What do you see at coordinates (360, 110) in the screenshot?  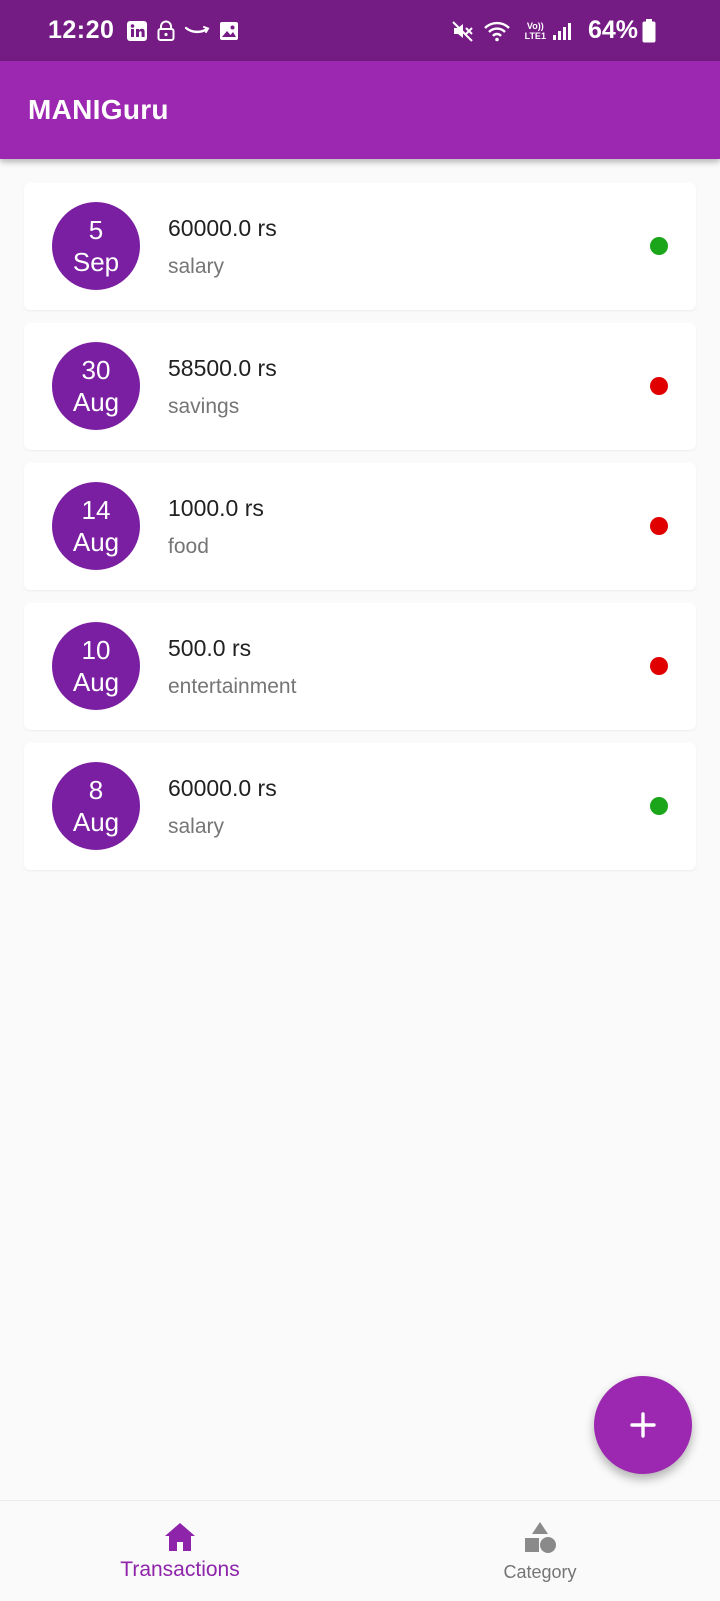 I see `app-bar: MANIGuru` at bounding box center [360, 110].